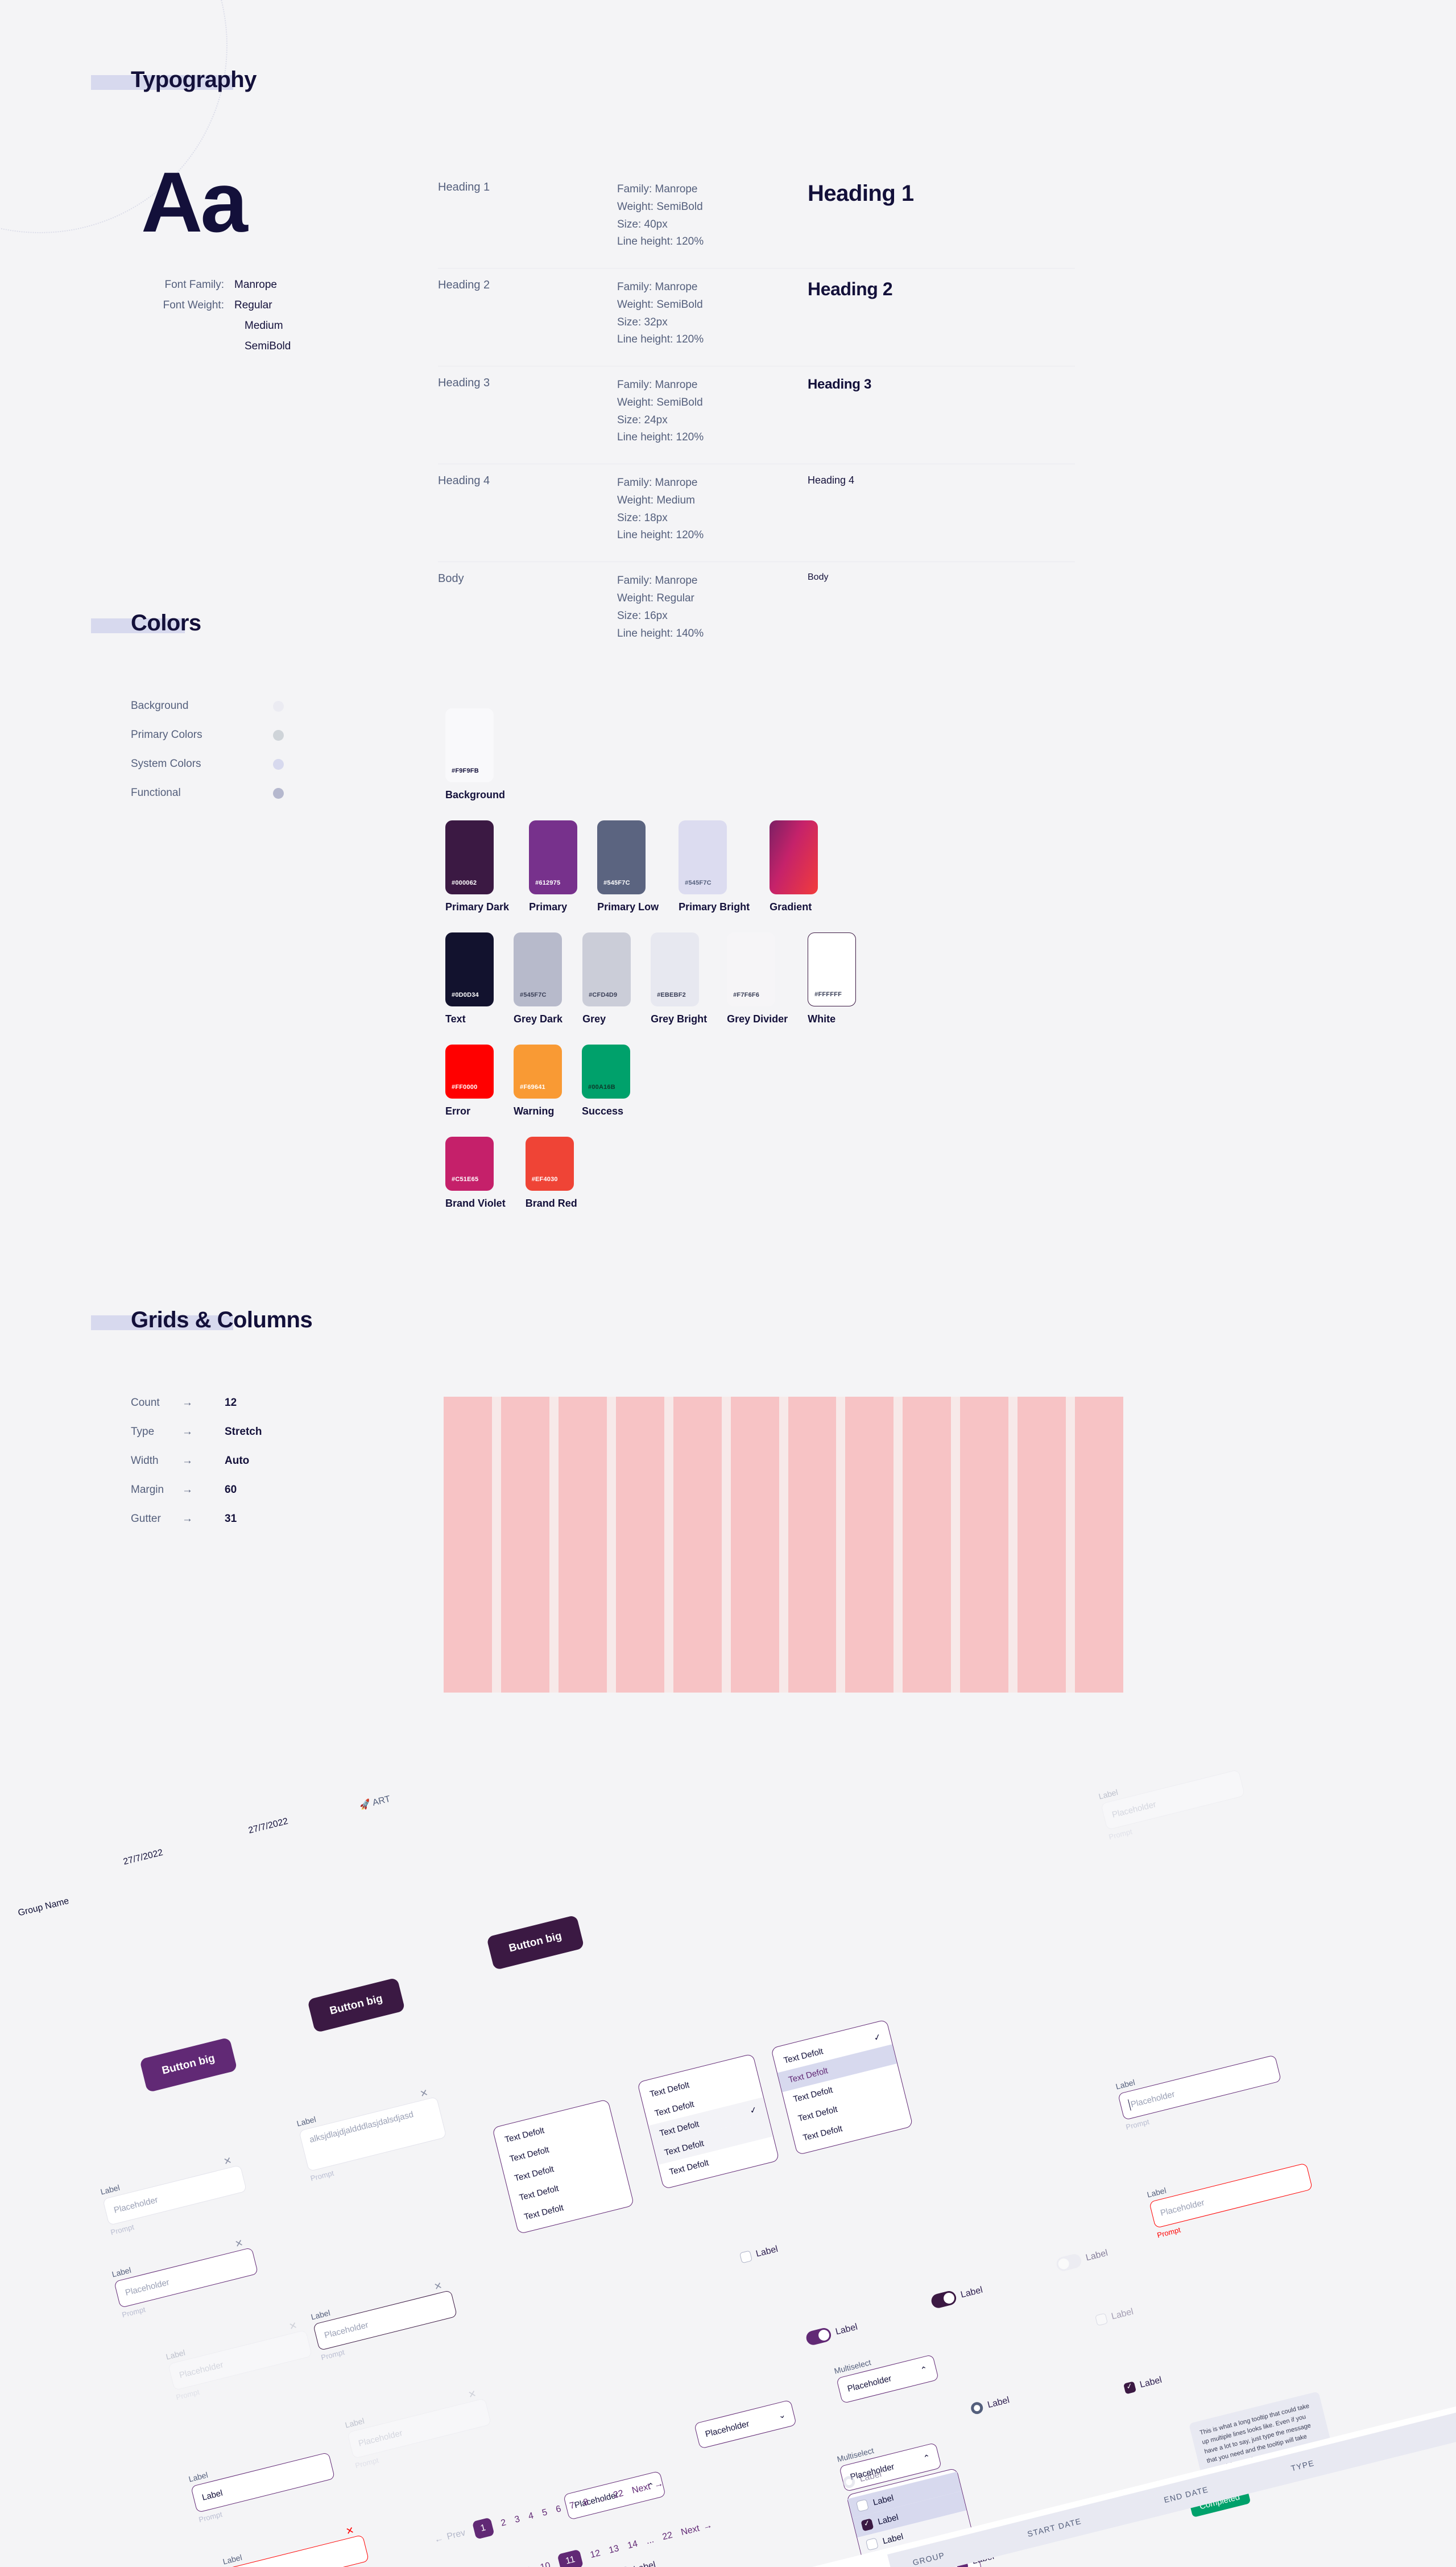 The height and width of the screenshot is (2567, 1456). I want to click on button-big-primary: Button big, so click(188, 2065).